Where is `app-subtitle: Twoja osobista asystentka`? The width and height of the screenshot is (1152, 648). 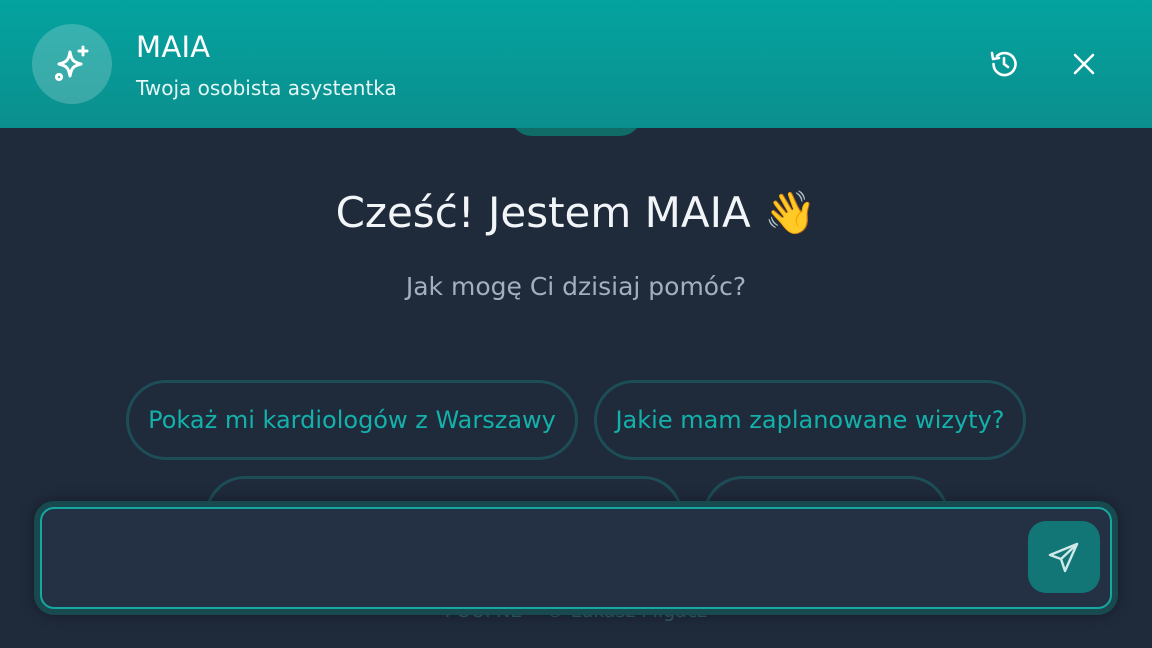
app-subtitle: Twoja osobista asystentka is located at coordinates (266, 88).